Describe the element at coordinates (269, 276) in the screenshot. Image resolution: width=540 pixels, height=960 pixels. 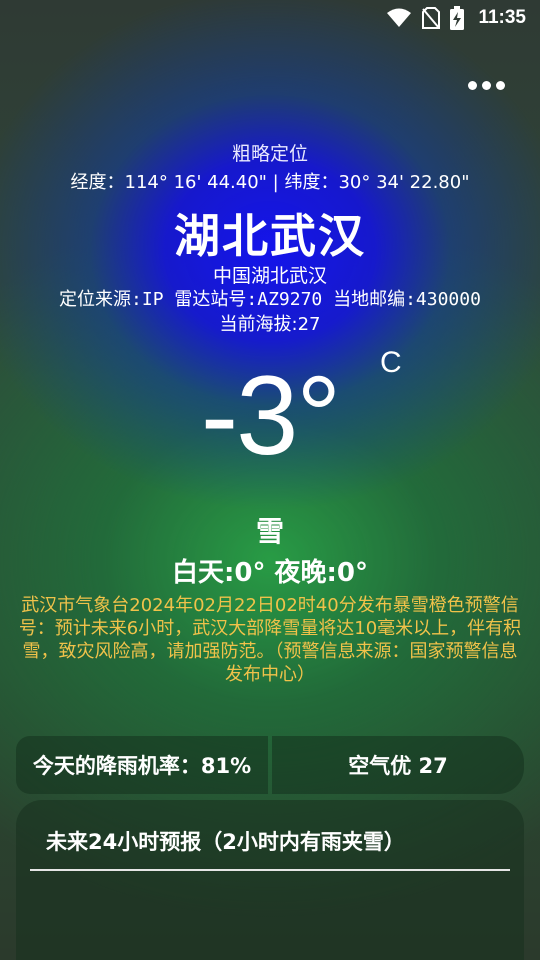
I see `region-name: 中国湖北武汉` at that location.